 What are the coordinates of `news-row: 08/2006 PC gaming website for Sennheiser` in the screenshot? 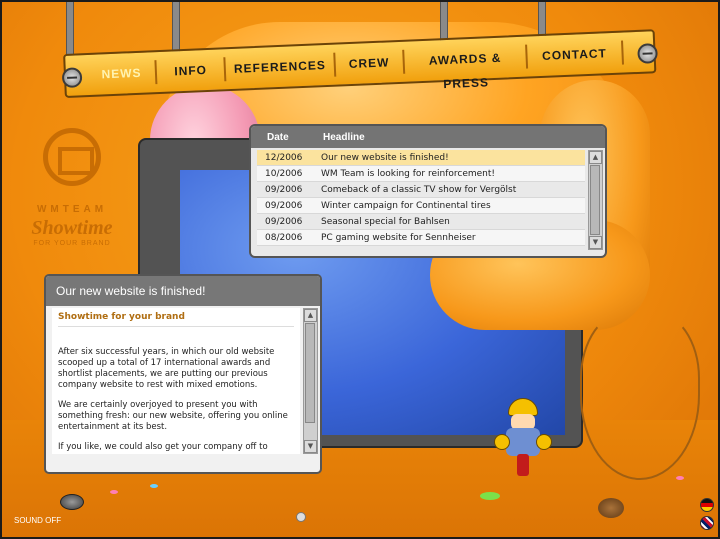 It's located at (421, 238).